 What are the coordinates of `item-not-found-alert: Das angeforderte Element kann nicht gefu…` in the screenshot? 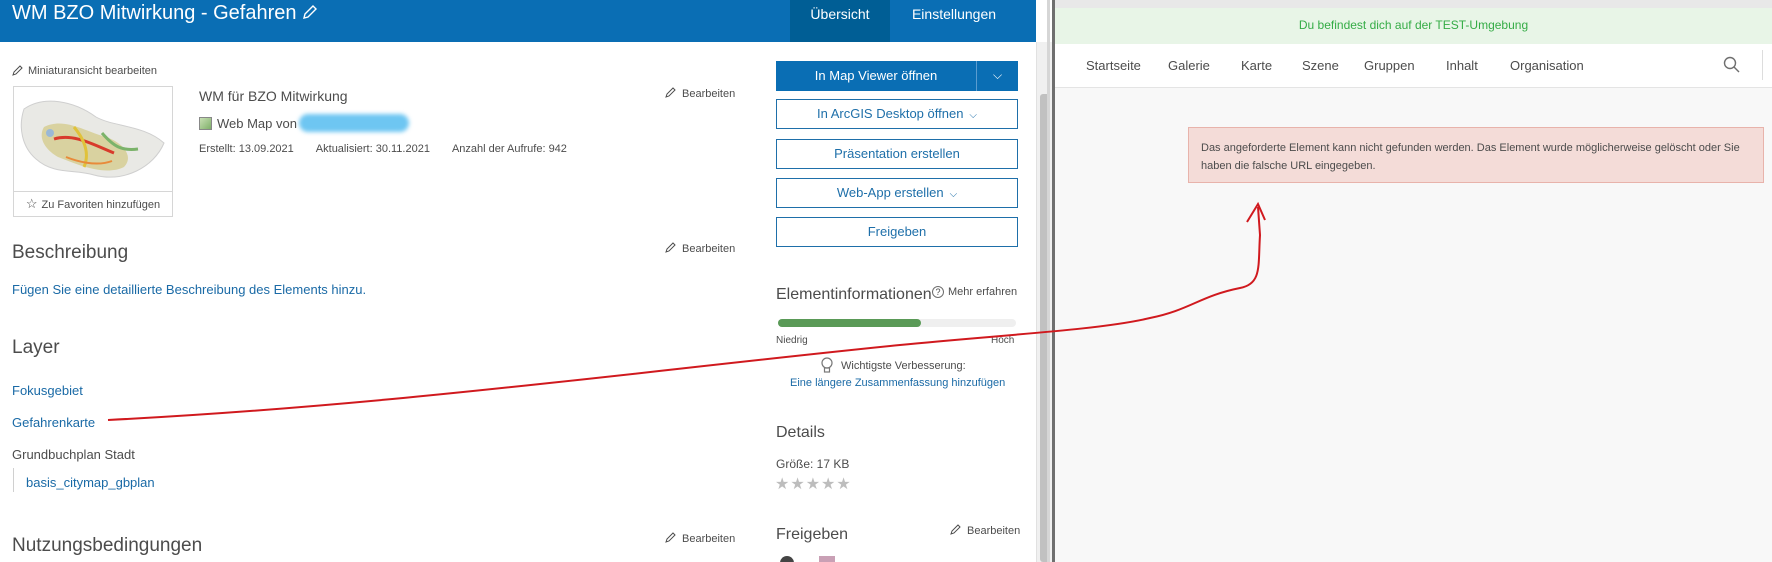 It's located at (1476, 155).